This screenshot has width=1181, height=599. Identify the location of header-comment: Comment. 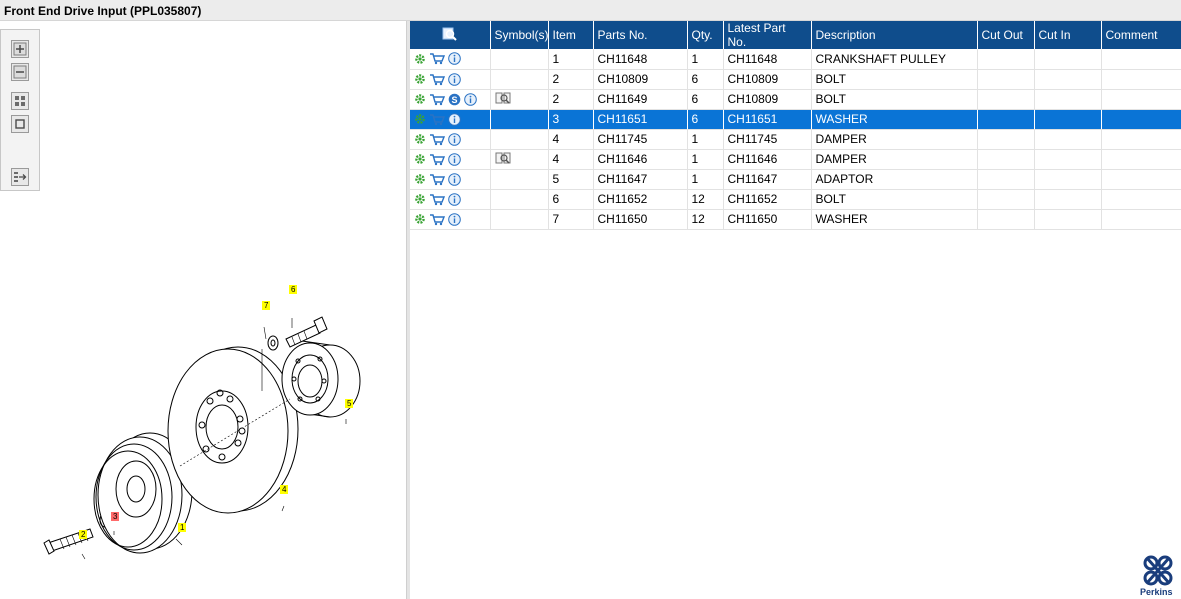
(1141, 35).